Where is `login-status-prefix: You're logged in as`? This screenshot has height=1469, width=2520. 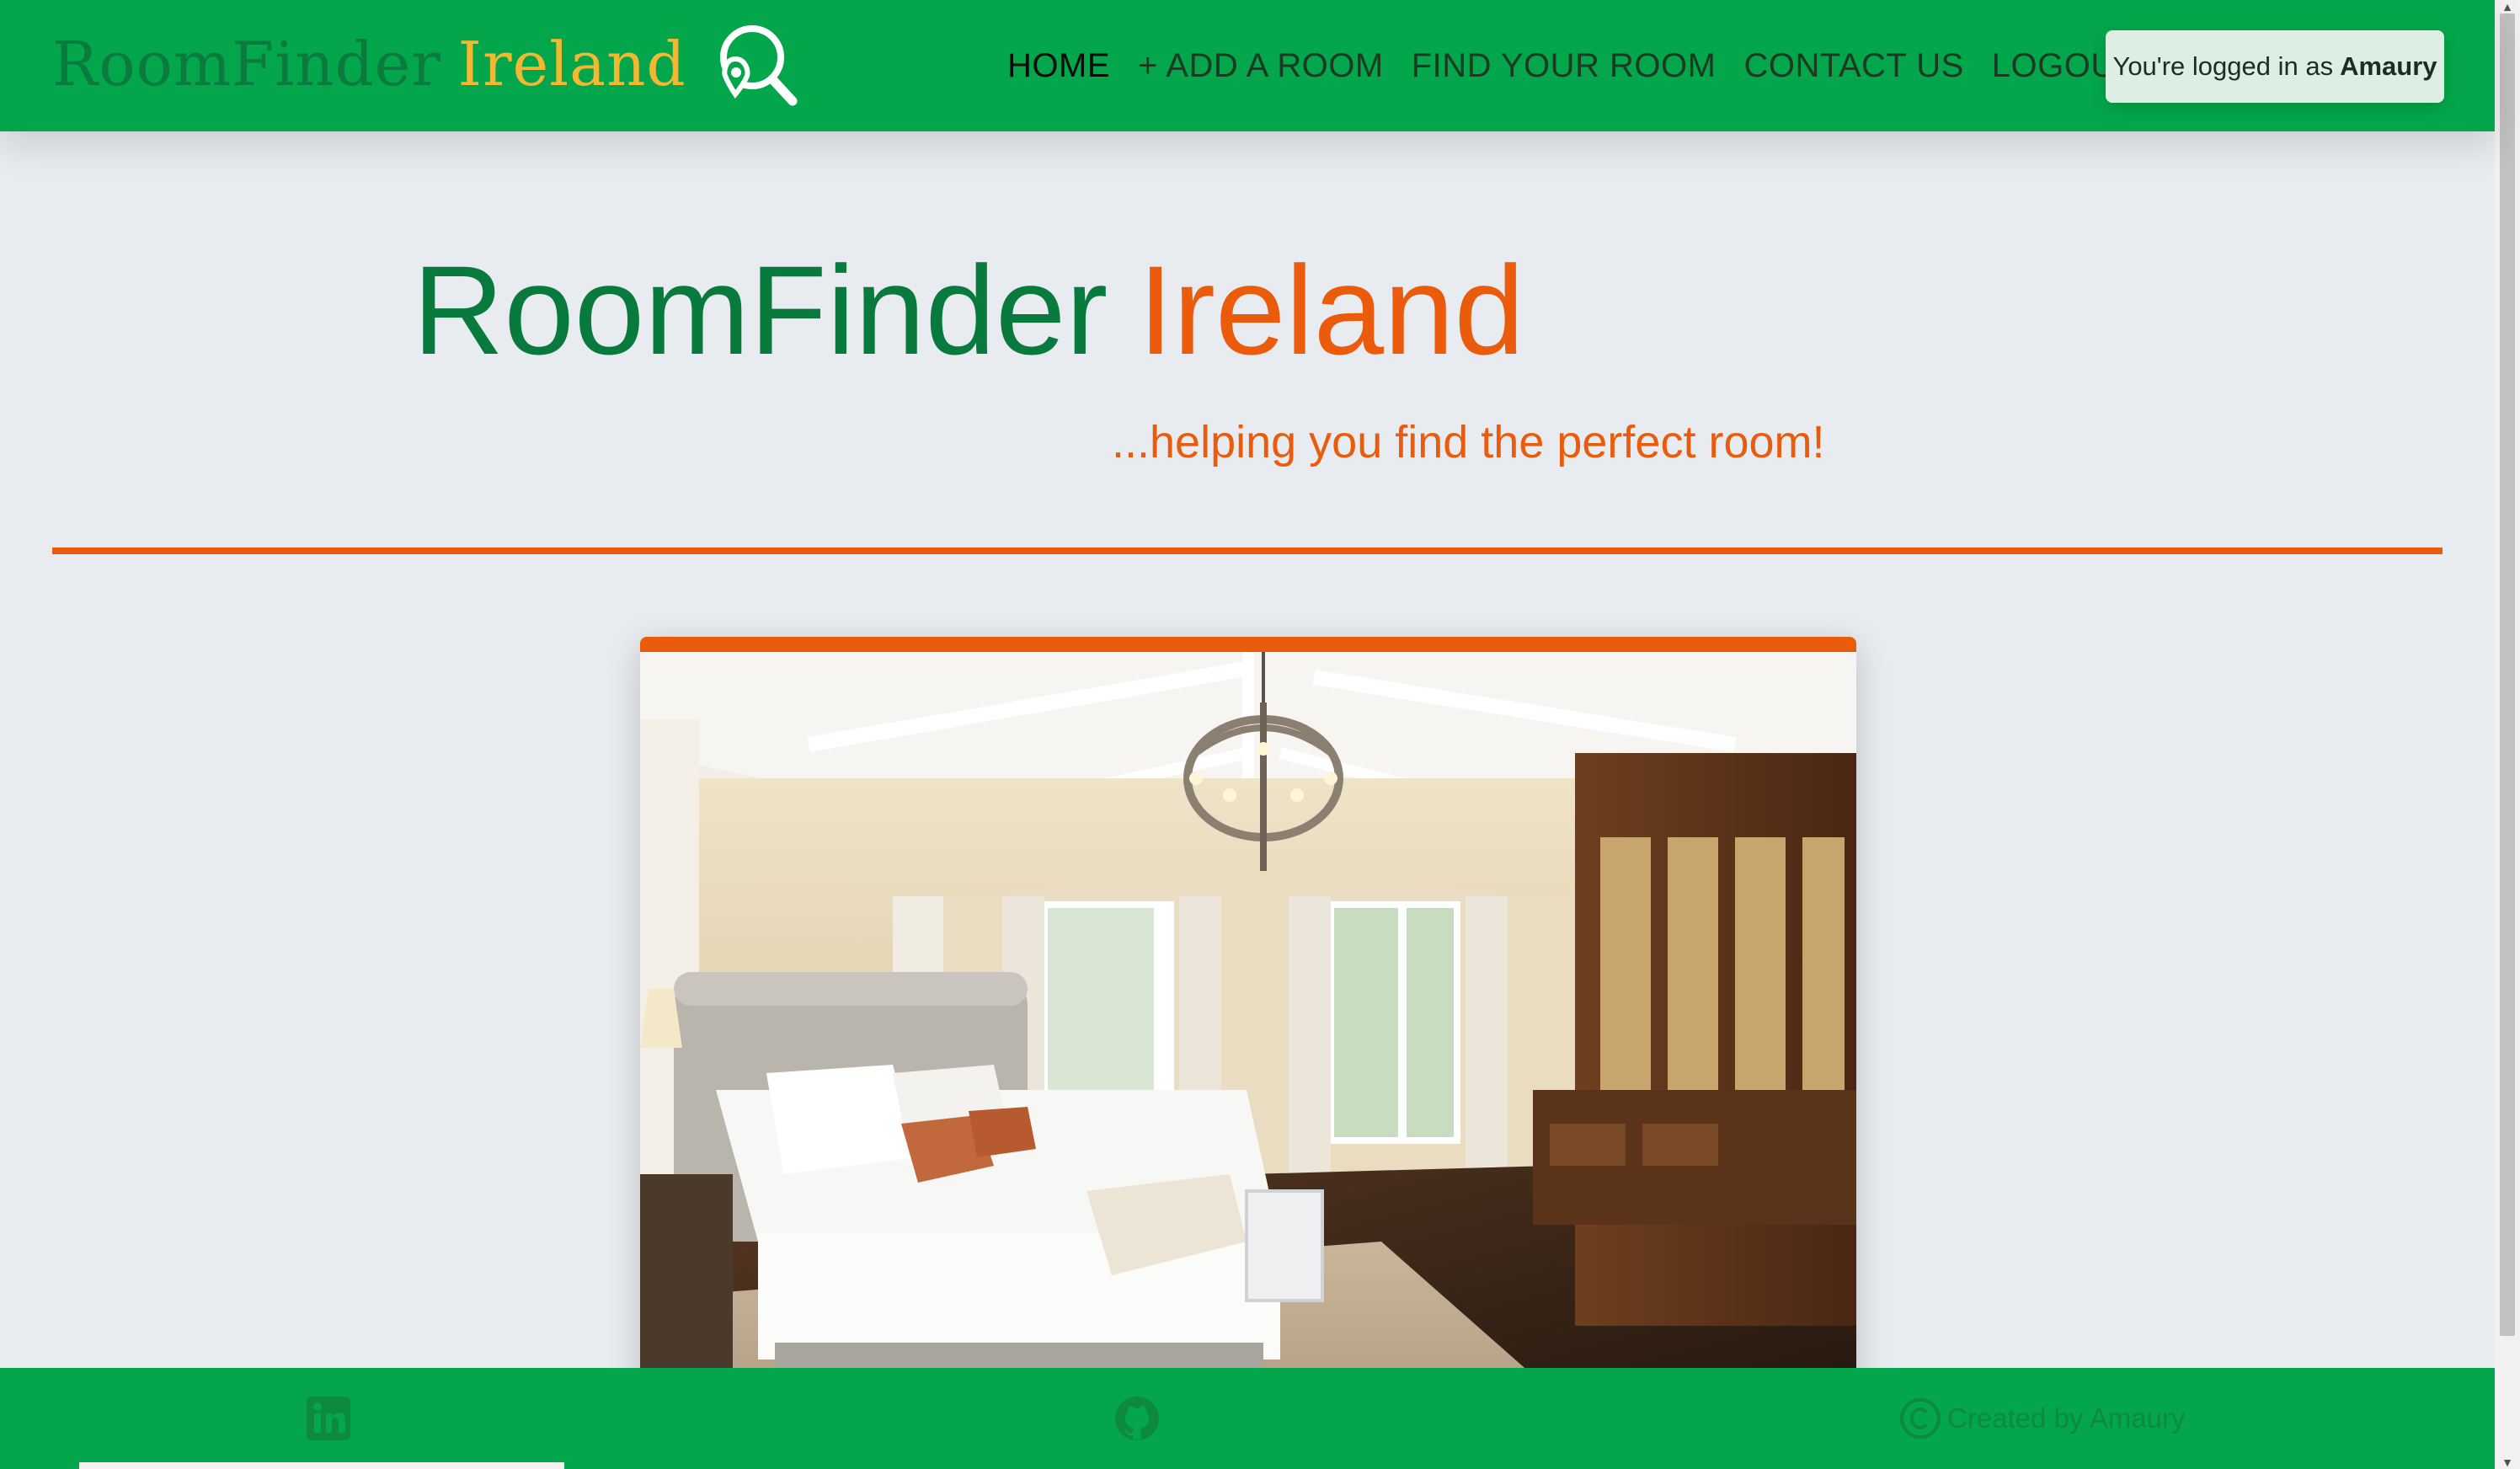
login-status-prefix: You're logged in as is located at coordinates (2223, 66).